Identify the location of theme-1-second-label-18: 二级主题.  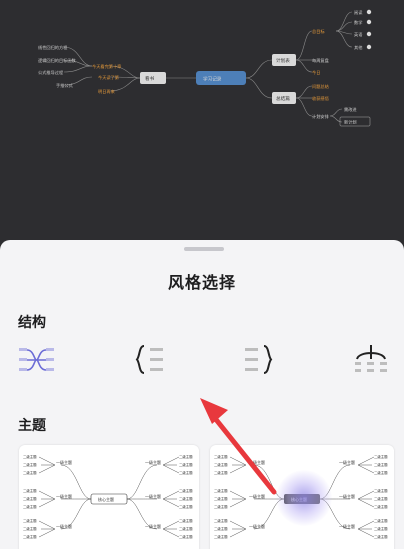
(186, 536).